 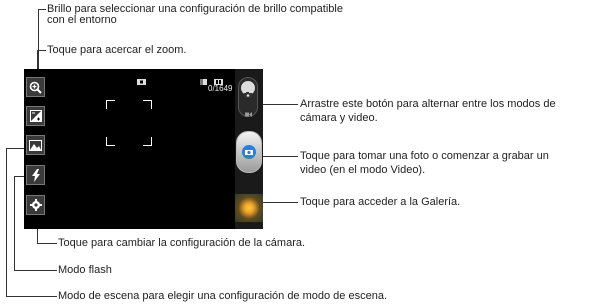 I want to click on callout-flash: Modo flash, so click(x=85, y=270).